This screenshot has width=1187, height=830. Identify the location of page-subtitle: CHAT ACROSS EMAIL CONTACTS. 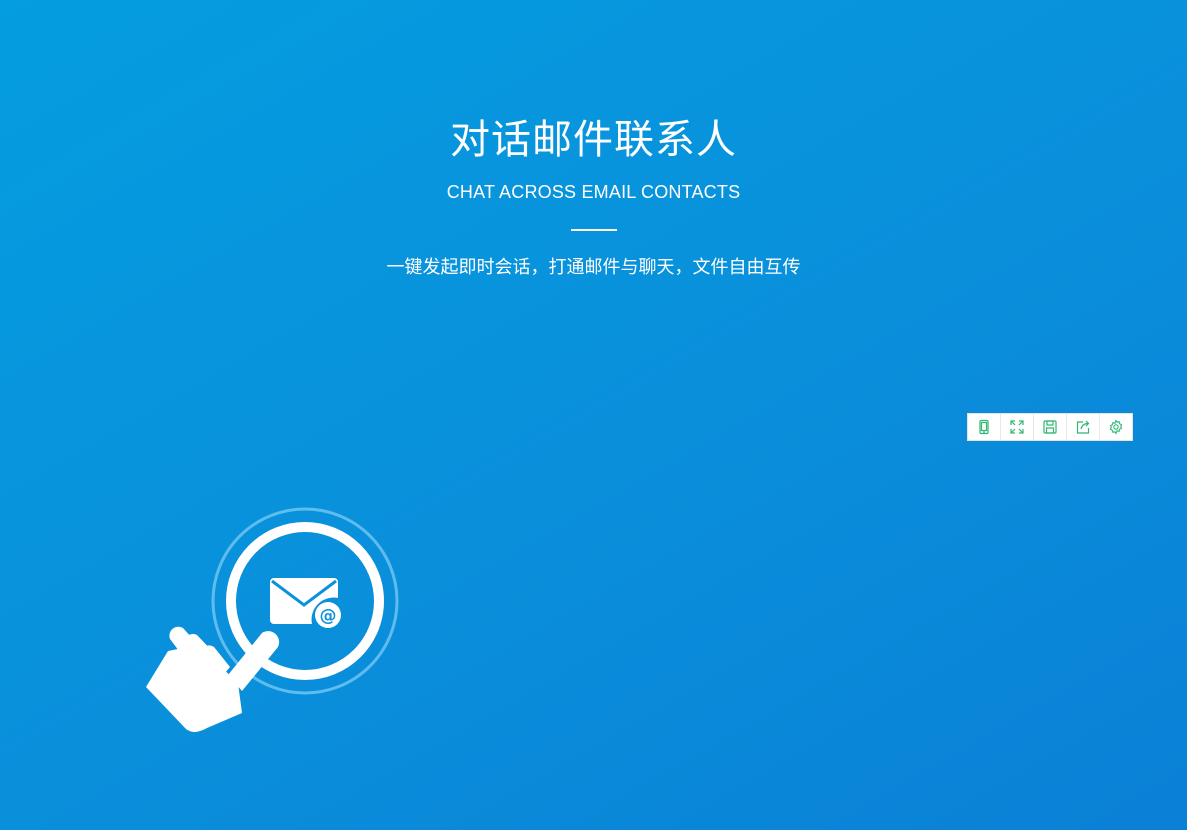
(593, 192).